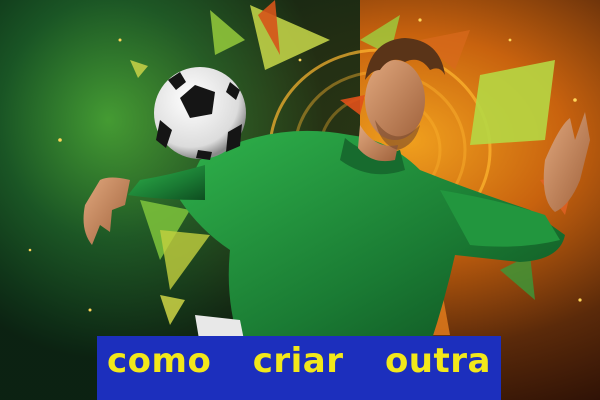 This screenshot has width=600, height=400. Describe the element at coordinates (298, 361) in the screenshot. I see `caption-word-criar: criar` at that location.